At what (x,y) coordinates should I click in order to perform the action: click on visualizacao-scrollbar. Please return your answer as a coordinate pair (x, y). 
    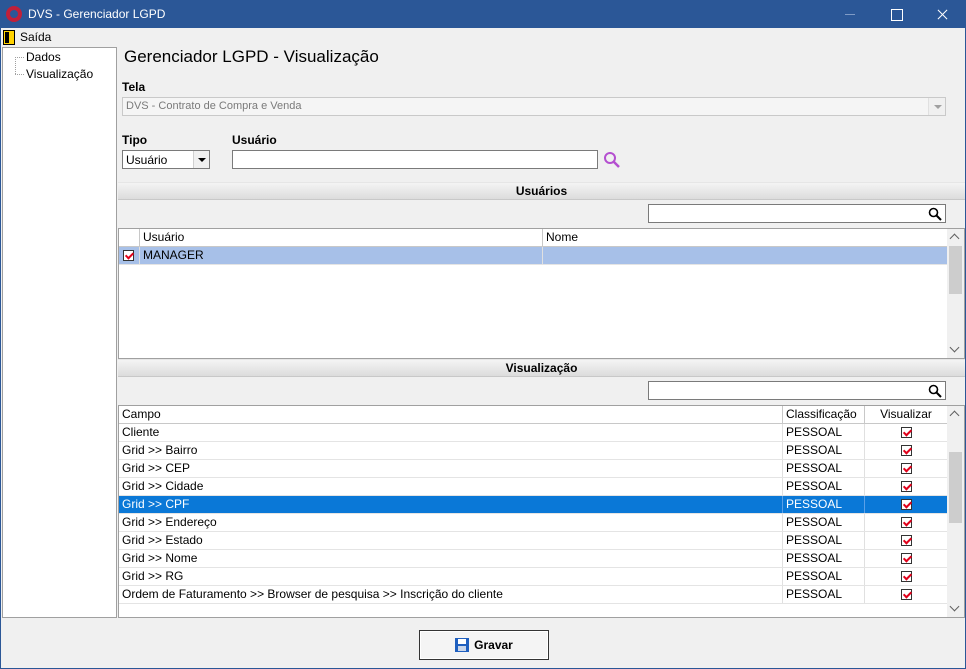
    Looking at the image, I should click on (955, 511).